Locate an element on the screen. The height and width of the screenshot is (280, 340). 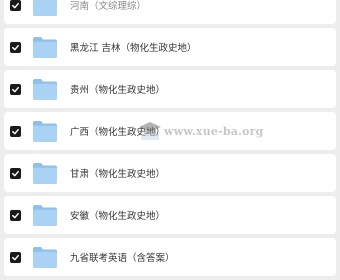
folder-name: 黑龙江 吉林（物化生政史地） is located at coordinates (133, 48).